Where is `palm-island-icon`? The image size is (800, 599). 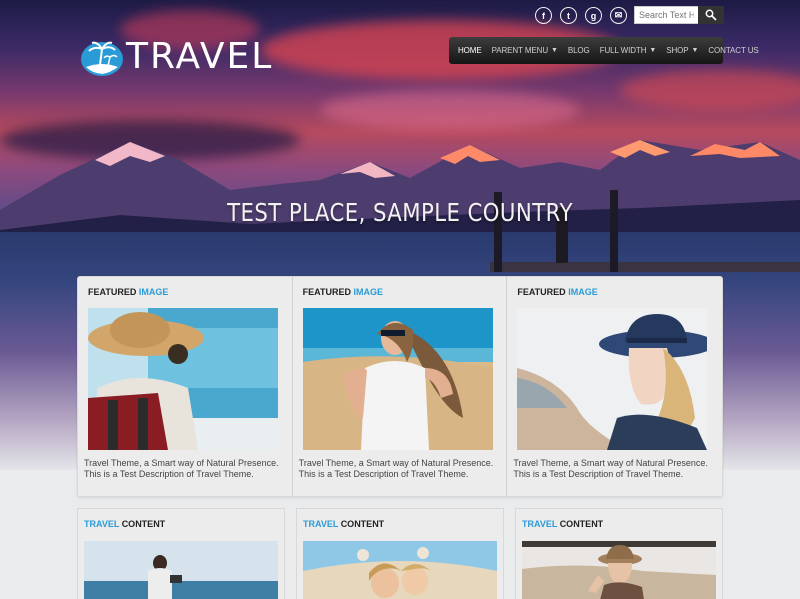 palm-island-icon is located at coordinates (102, 58).